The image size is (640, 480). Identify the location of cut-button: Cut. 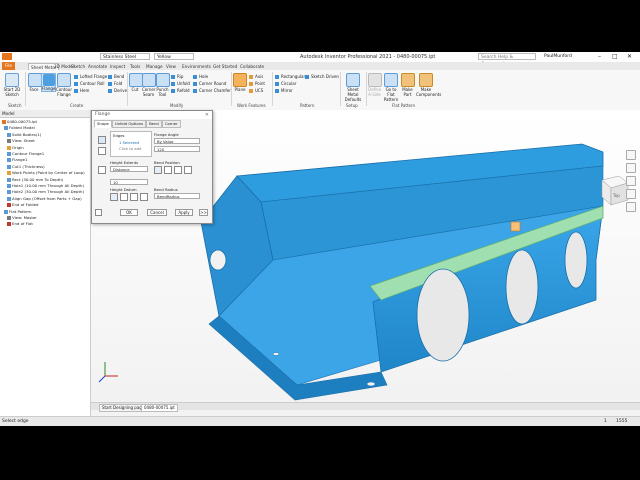
(136, 82).